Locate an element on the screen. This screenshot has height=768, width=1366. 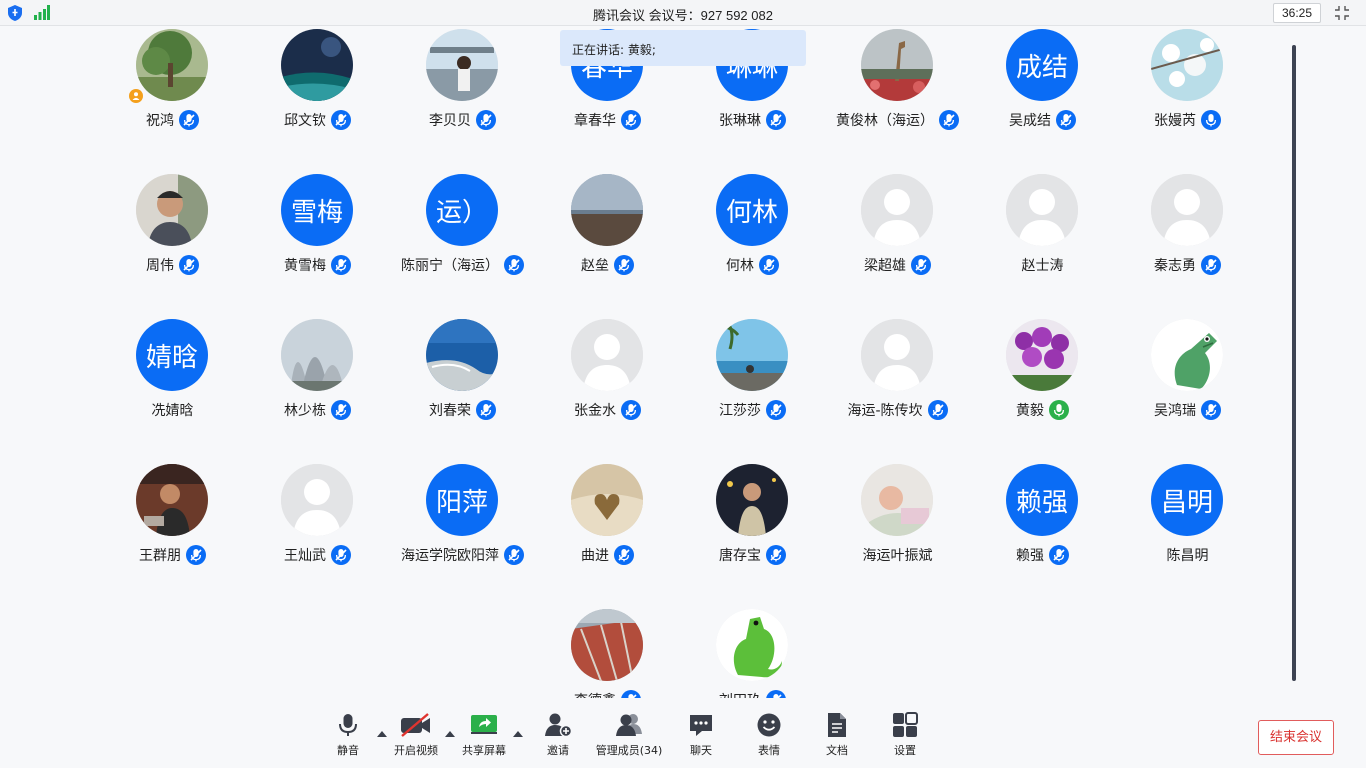
participant-name-row: 李贝贝 is located at coordinates (462, 120).